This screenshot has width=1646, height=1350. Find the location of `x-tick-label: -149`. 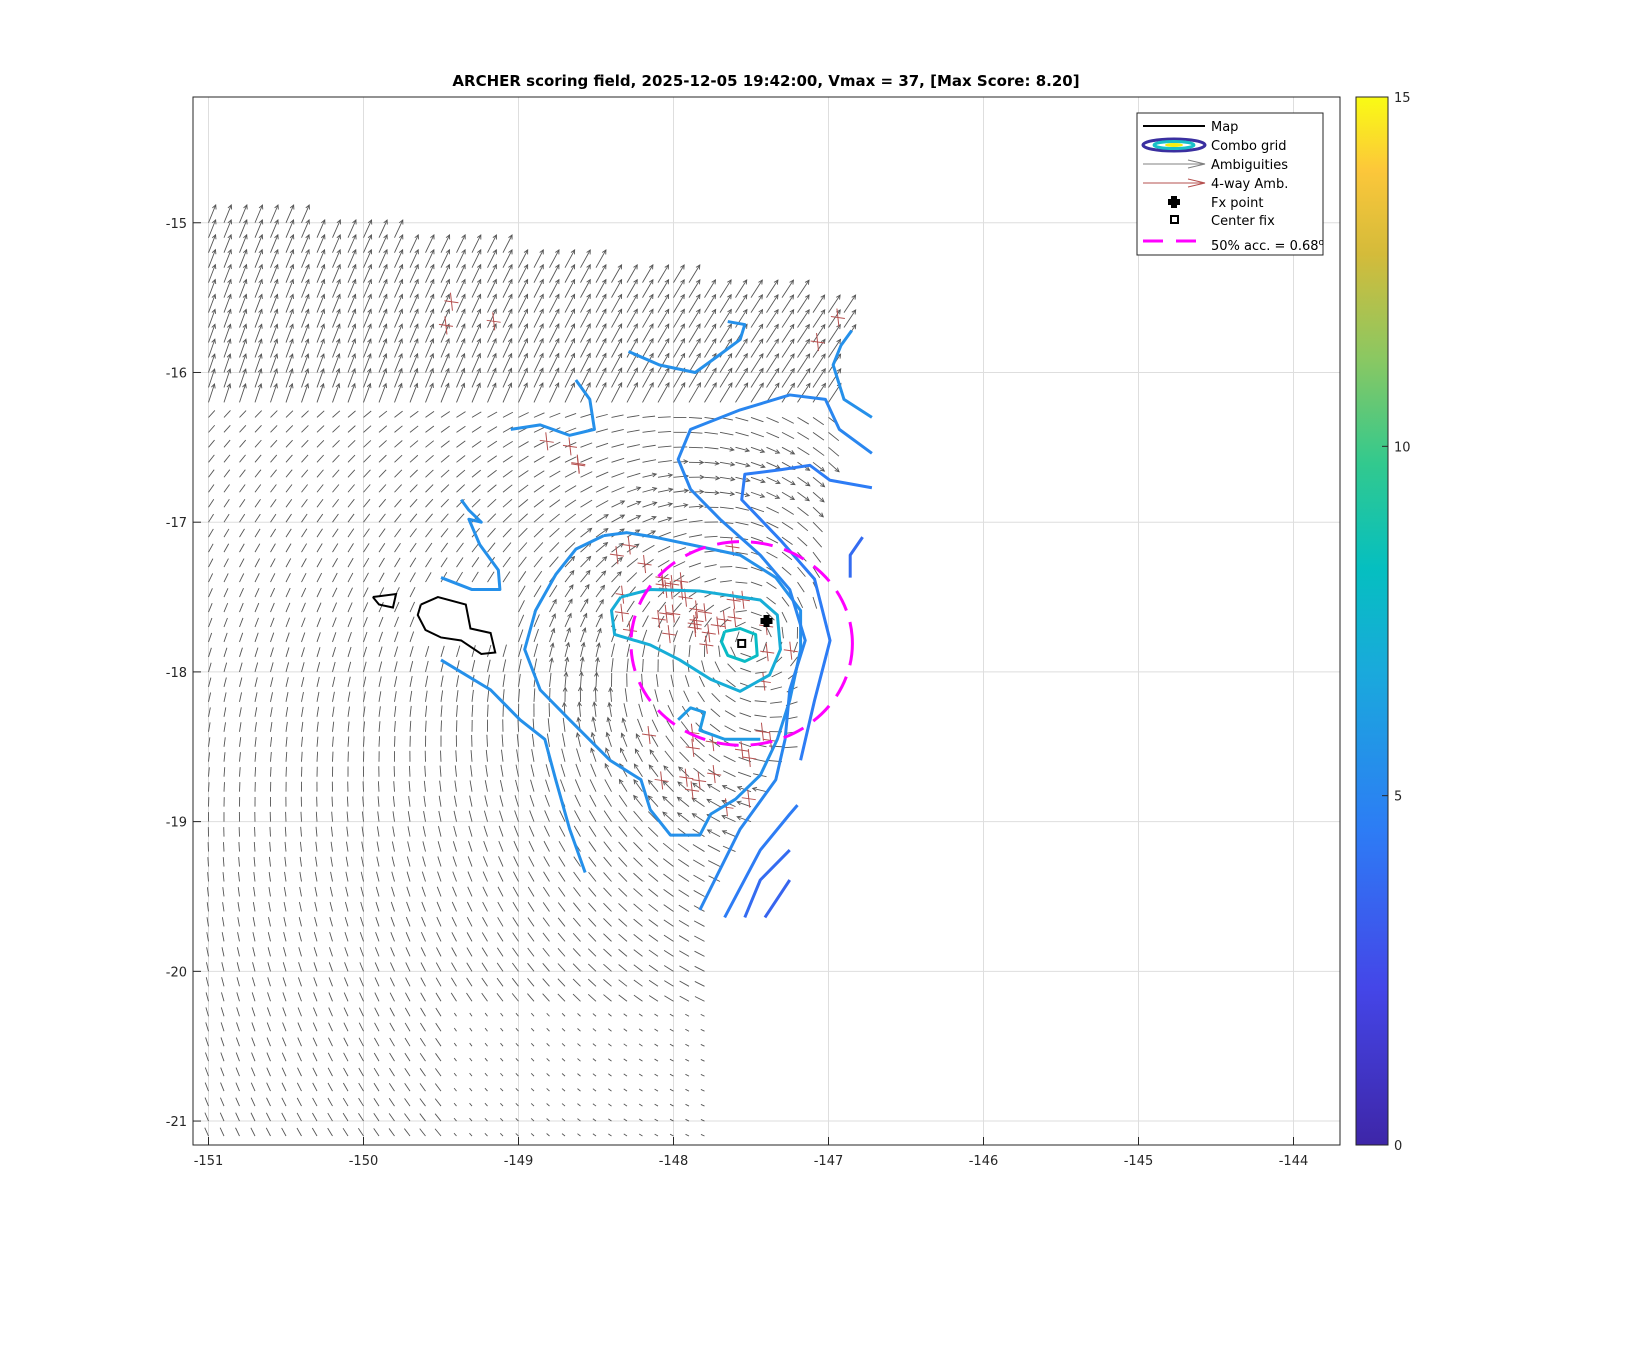

x-tick-label: -149 is located at coordinates (519, 1161).